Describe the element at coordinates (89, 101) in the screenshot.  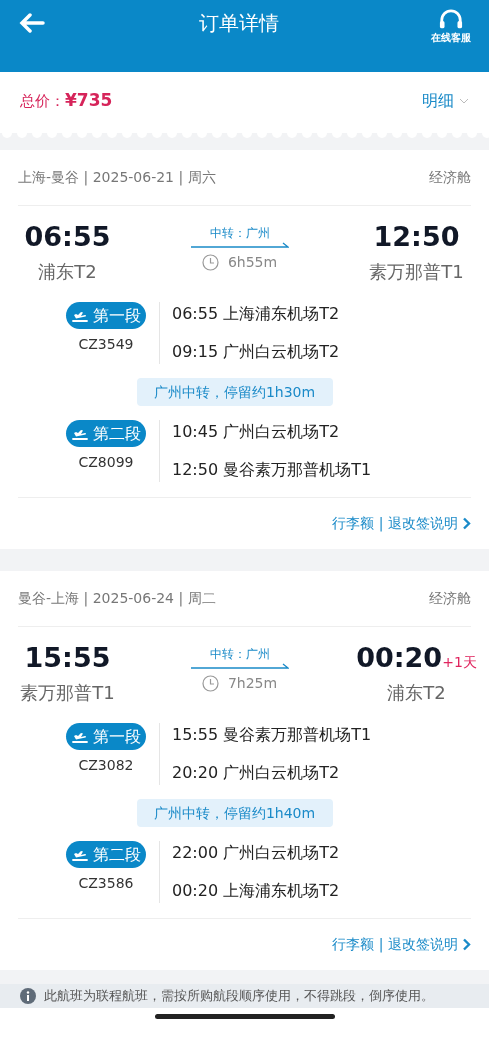
I see `total-price: ¥735` at that location.